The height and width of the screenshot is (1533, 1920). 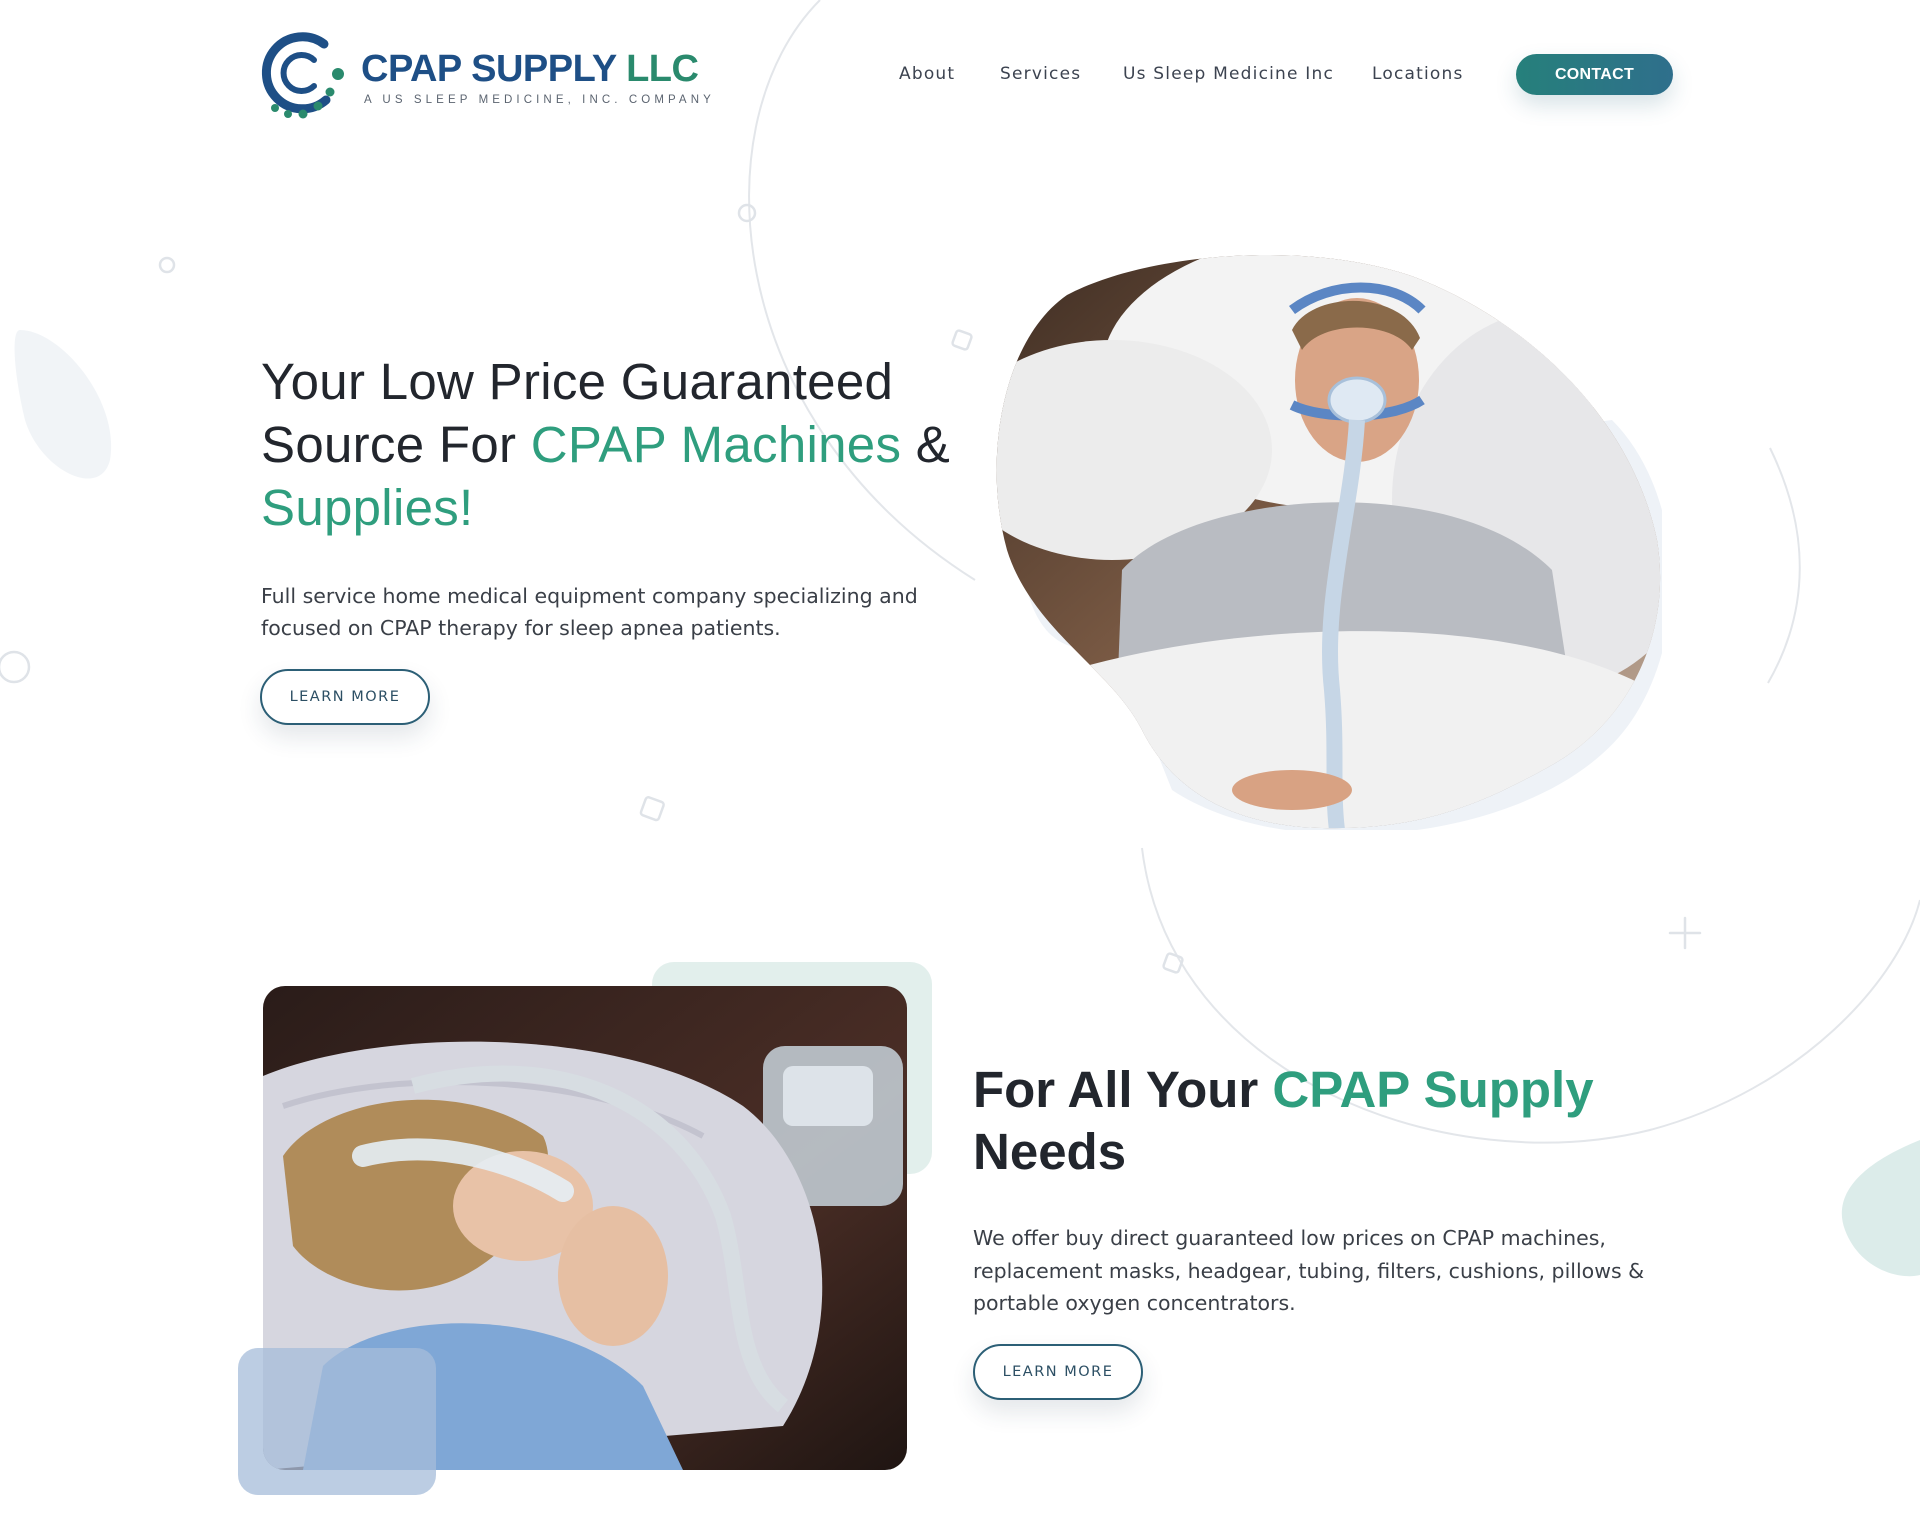 What do you see at coordinates (716, 444) in the screenshot?
I see `hero-heading-accent: CPAP Machines` at bounding box center [716, 444].